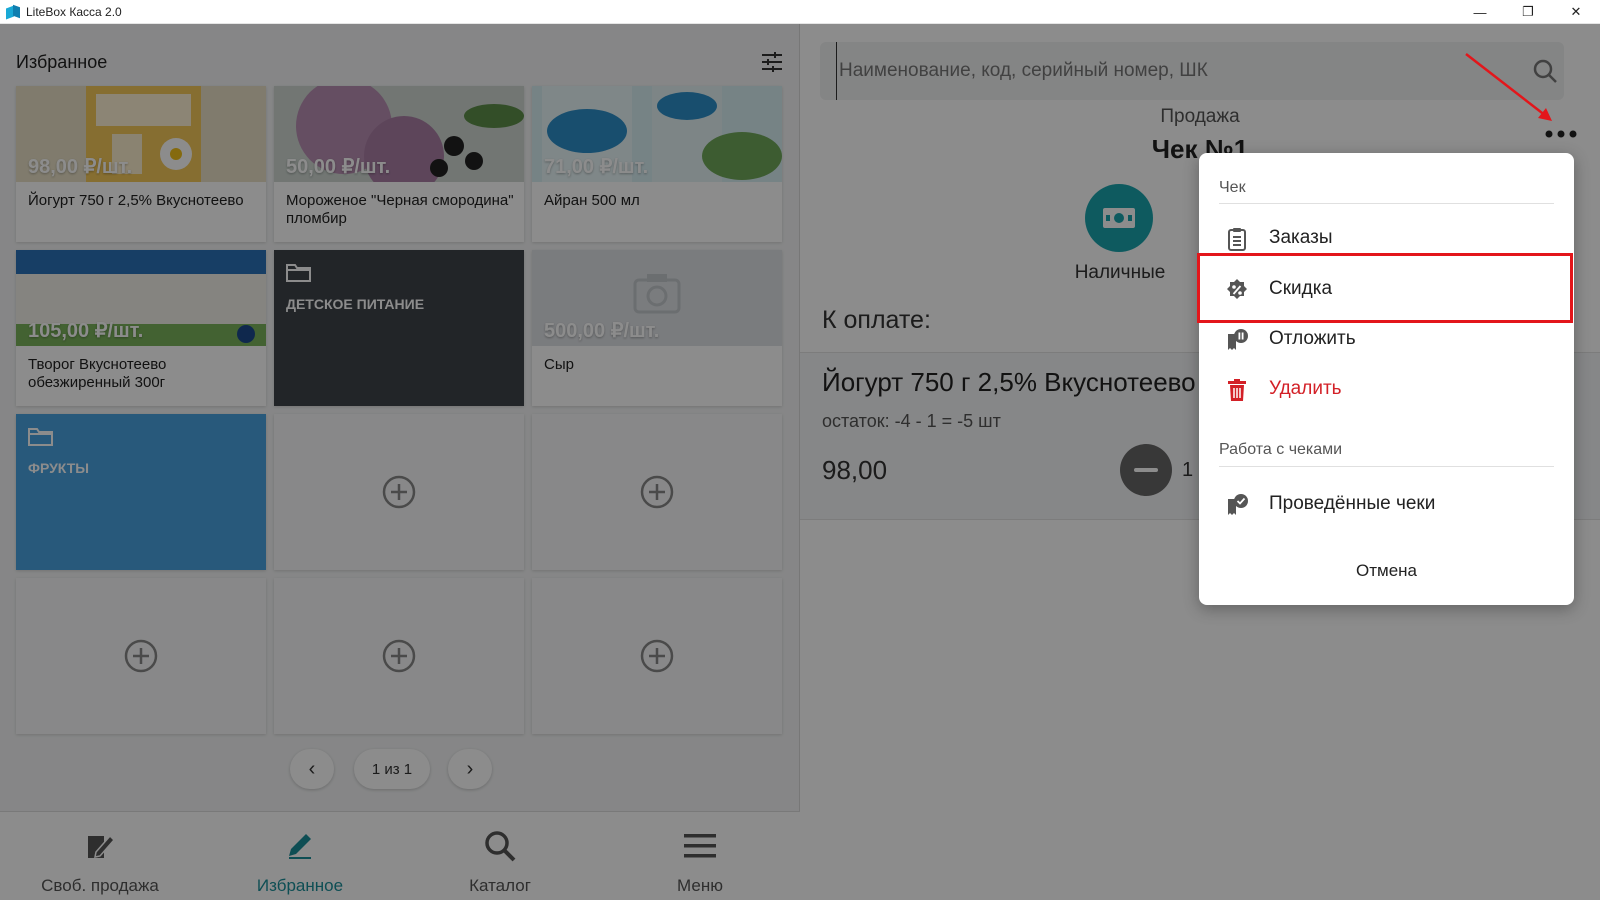 Image resolution: width=1600 pixels, height=900 pixels. Describe the element at coordinates (1238, 339) in the screenshot. I see `postpone-icon` at that location.